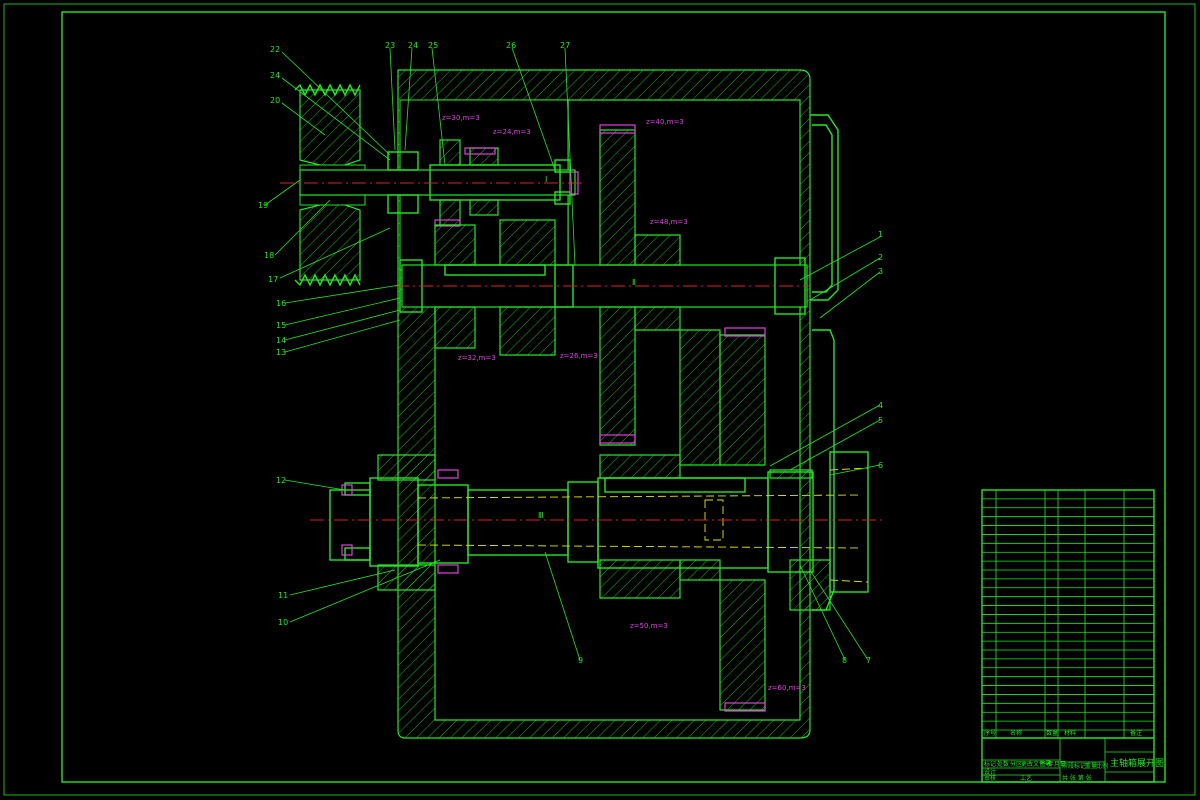 This screenshot has width=1200, height=800. I want to click on svg-text: z=32,m=3, so click(477, 358).